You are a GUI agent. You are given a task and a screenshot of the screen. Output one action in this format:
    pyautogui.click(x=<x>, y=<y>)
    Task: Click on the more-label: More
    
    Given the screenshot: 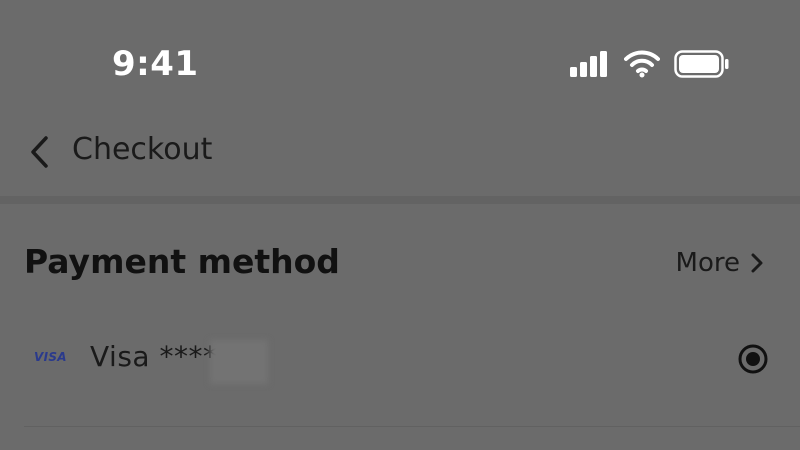 What is the action you would take?
    pyautogui.click(x=707, y=263)
    